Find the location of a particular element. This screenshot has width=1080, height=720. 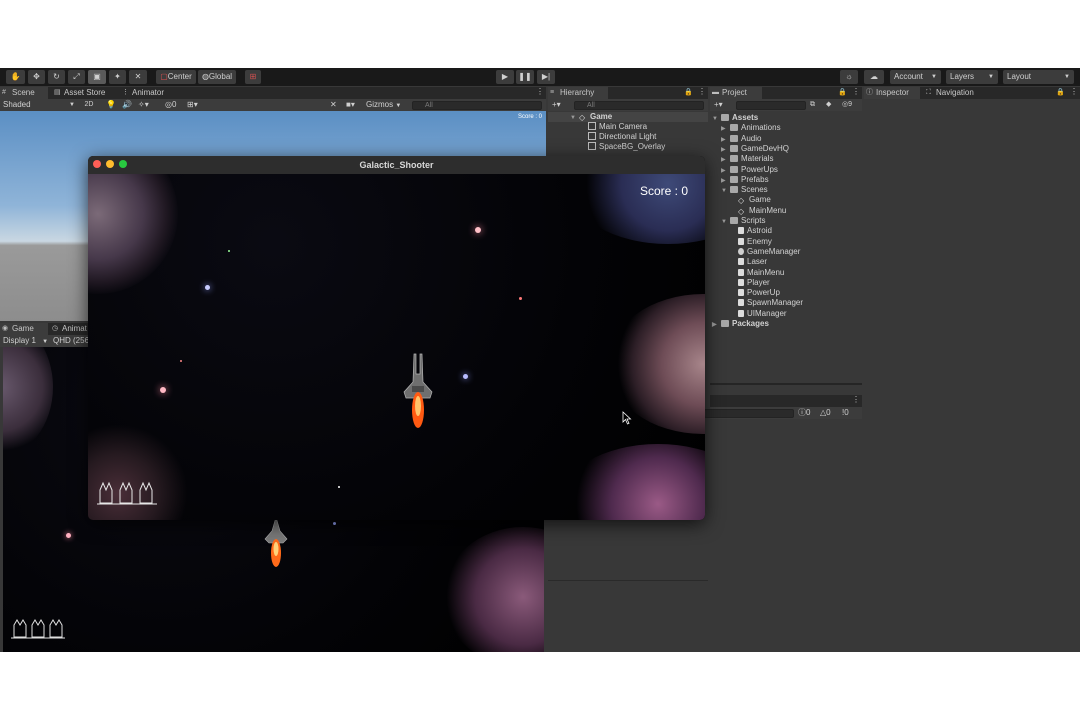

script-label: Player is located at coordinates (758, 282).